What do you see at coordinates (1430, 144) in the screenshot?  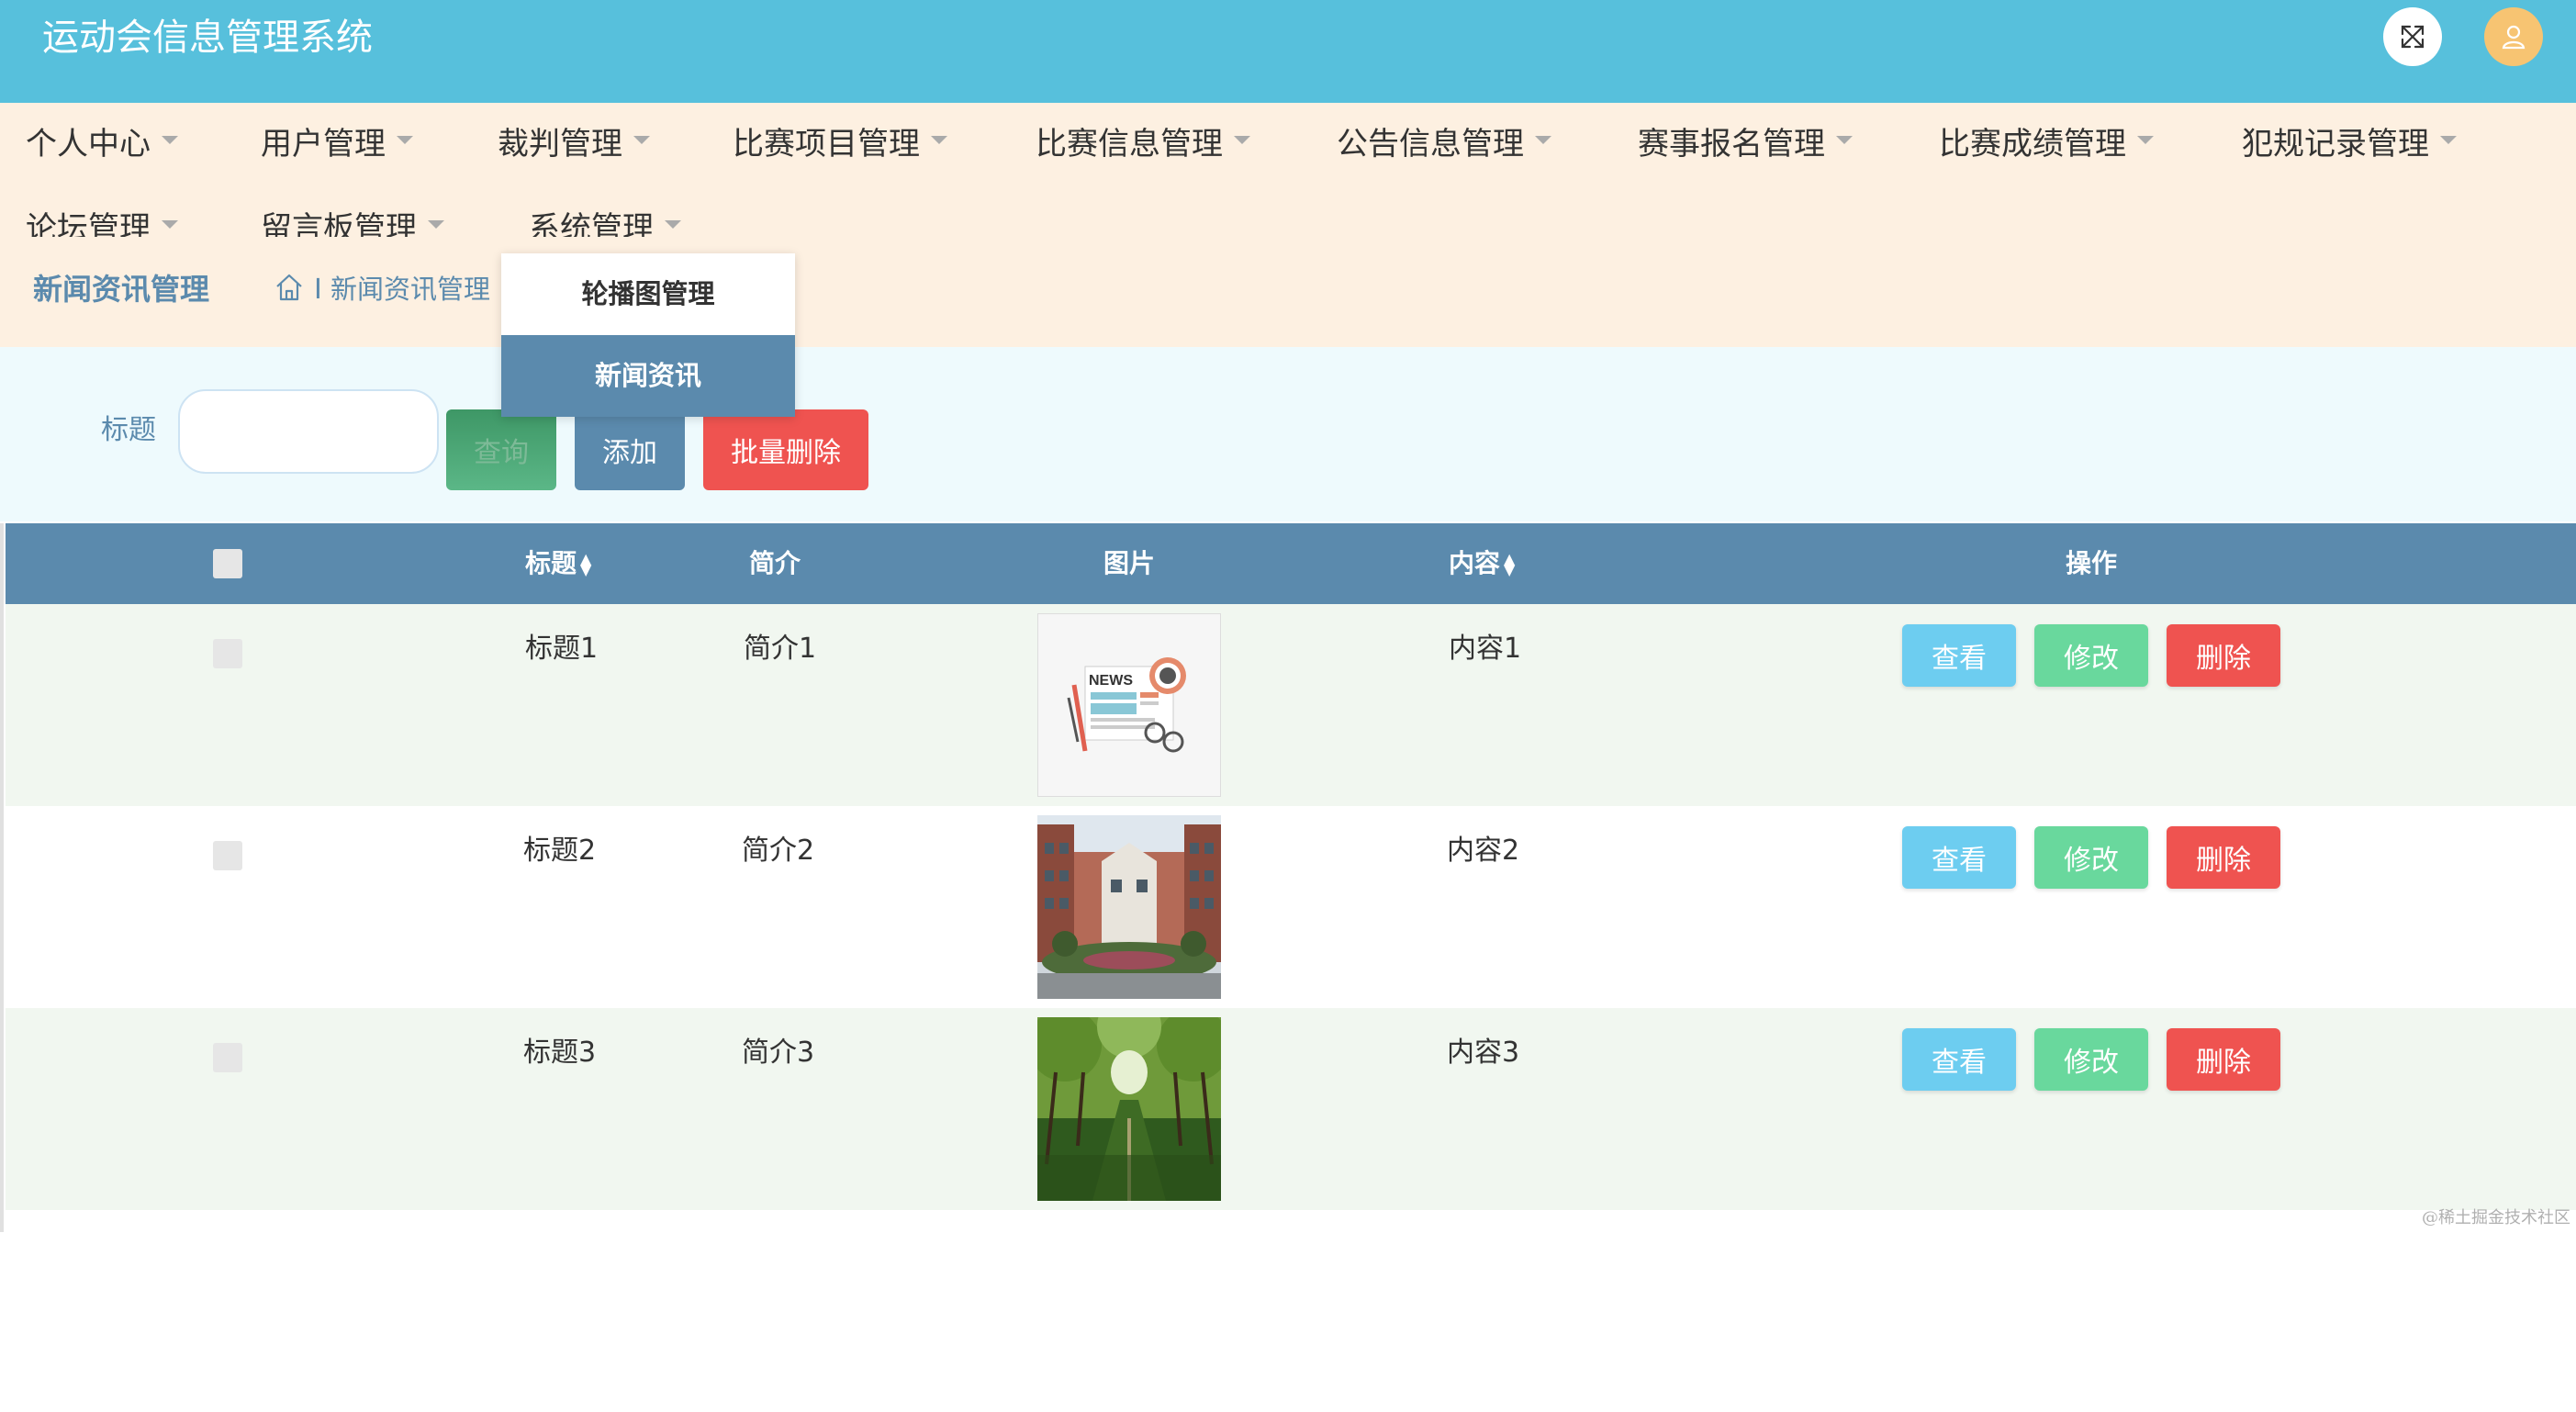 I see `nav-label: 公告信息管理` at bounding box center [1430, 144].